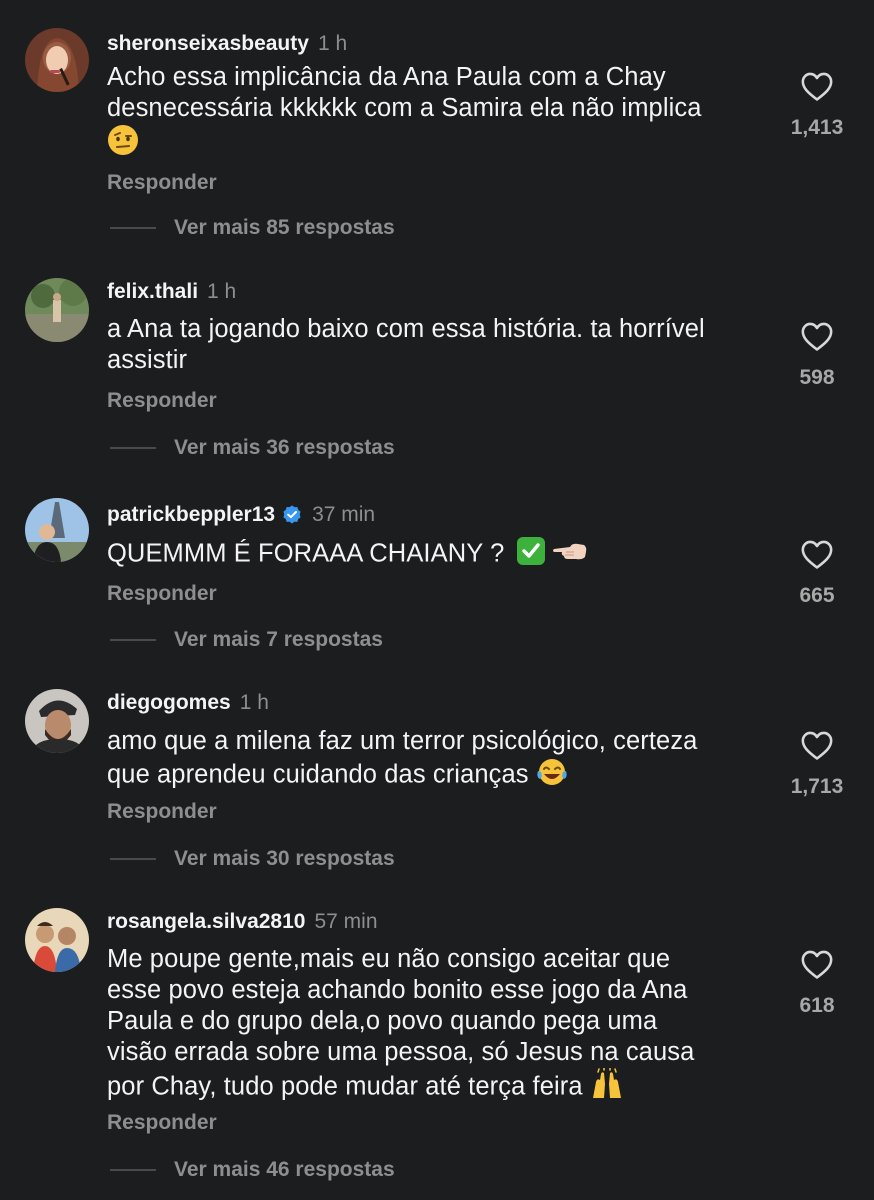 This screenshot has width=874, height=1200. What do you see at coordinates (284, 447) in the screenshot?
I see `view-replies-label: Ver mais 36 respostas` at bounding box center [284, 447].